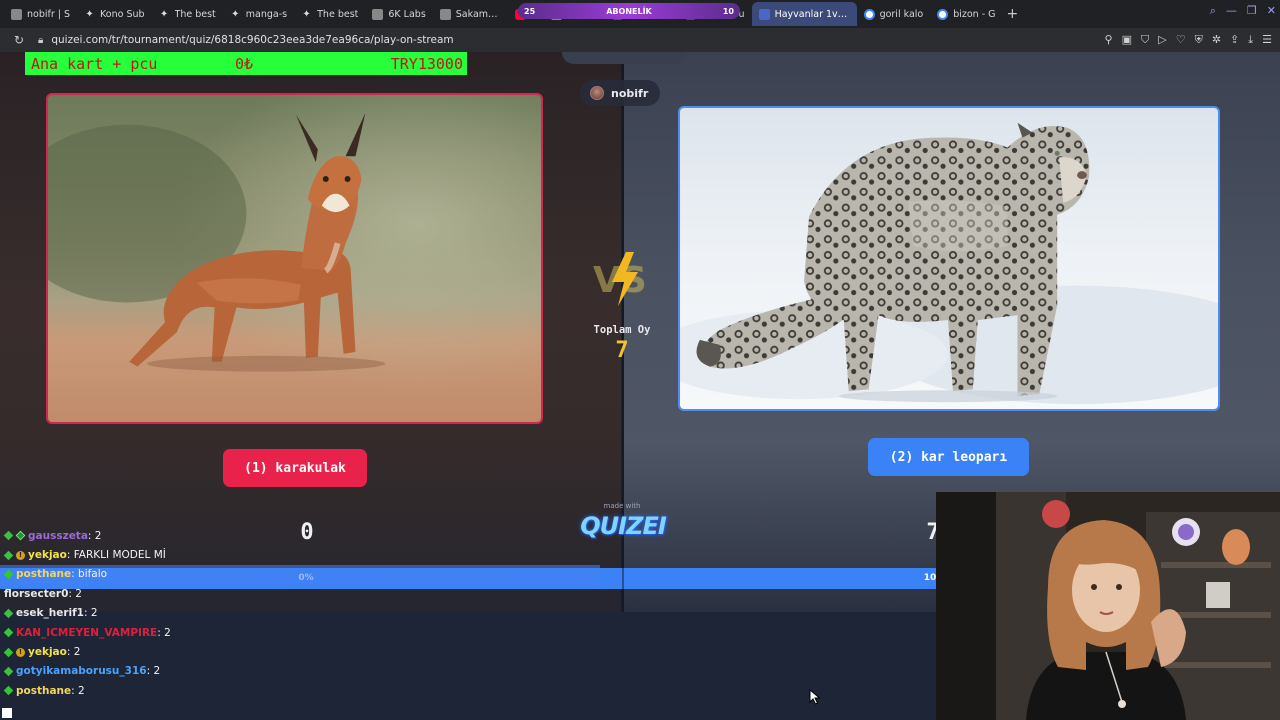 Image resolution: width=1280 pixels, height=720 pixels. I want to click on screenshot-icon: ▣, so click(1127, 40).